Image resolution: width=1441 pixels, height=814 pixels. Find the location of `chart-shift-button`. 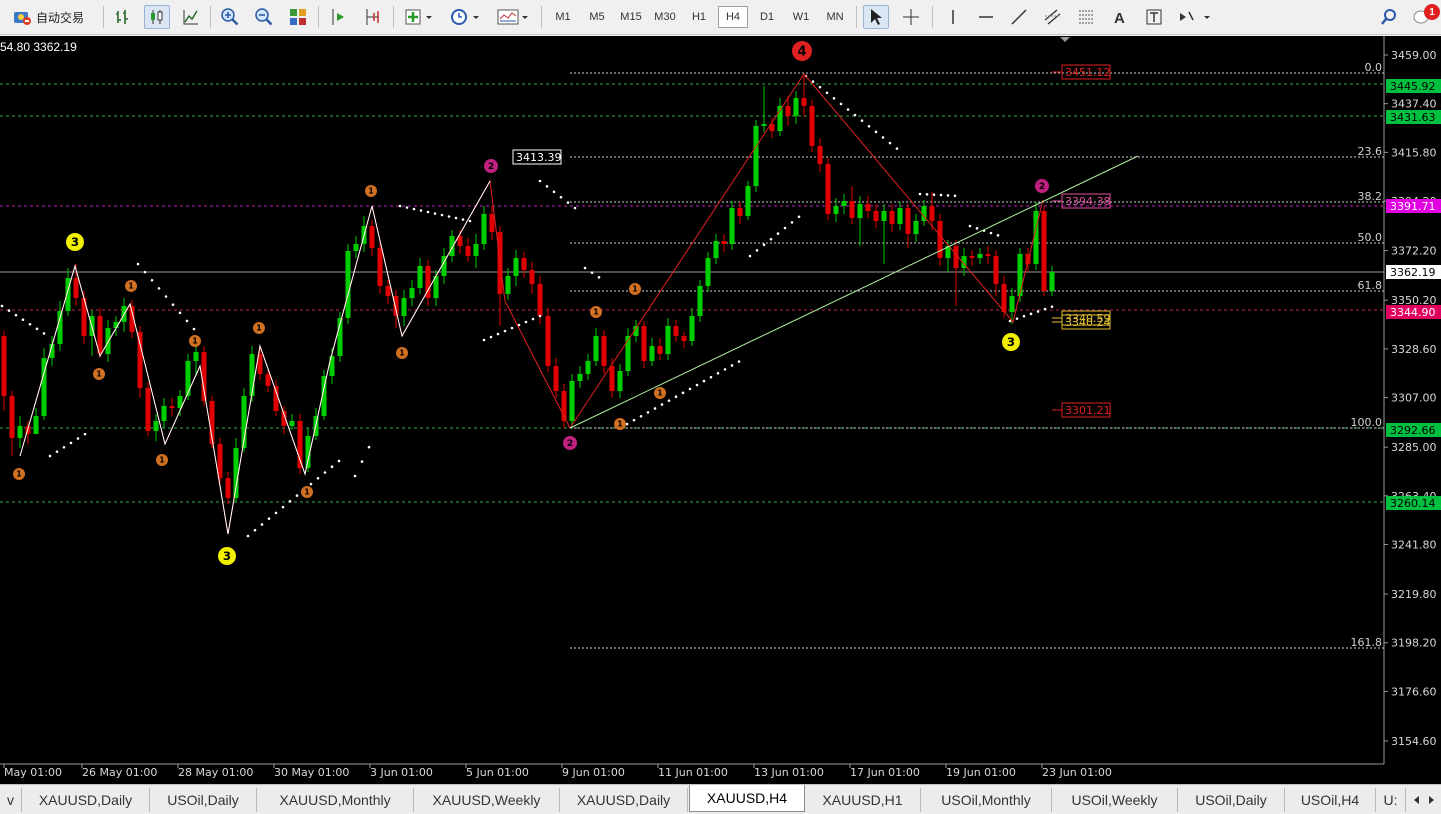

chart-shift-button is located at coordinates (373, 17).